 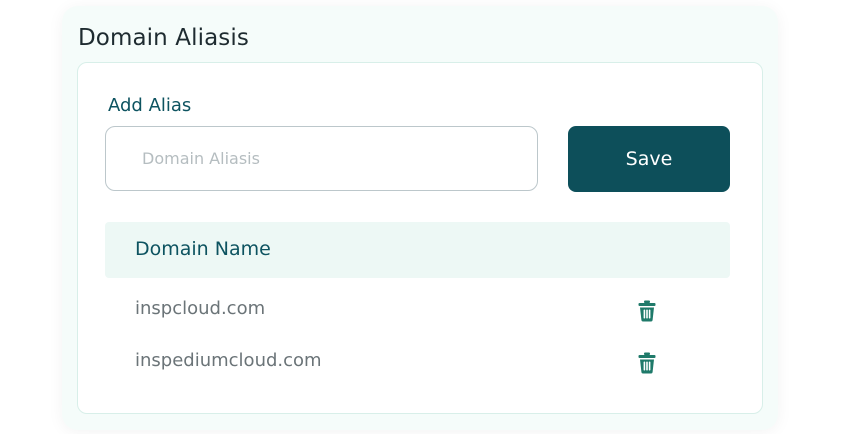 What do you see at coordinates (228, 360) in the screenshot?
I see `domain-name-cell: inspediumcloud.com` at bounding box center [228, 360].